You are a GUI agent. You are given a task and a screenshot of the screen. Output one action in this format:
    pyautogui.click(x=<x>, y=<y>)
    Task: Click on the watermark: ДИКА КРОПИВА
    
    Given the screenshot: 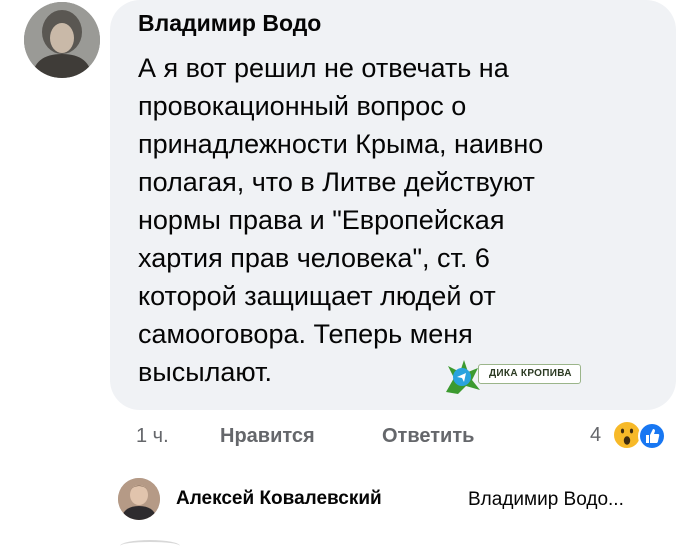 What is the action you would take?
    pyautogui.click(x=524, y=376)
    